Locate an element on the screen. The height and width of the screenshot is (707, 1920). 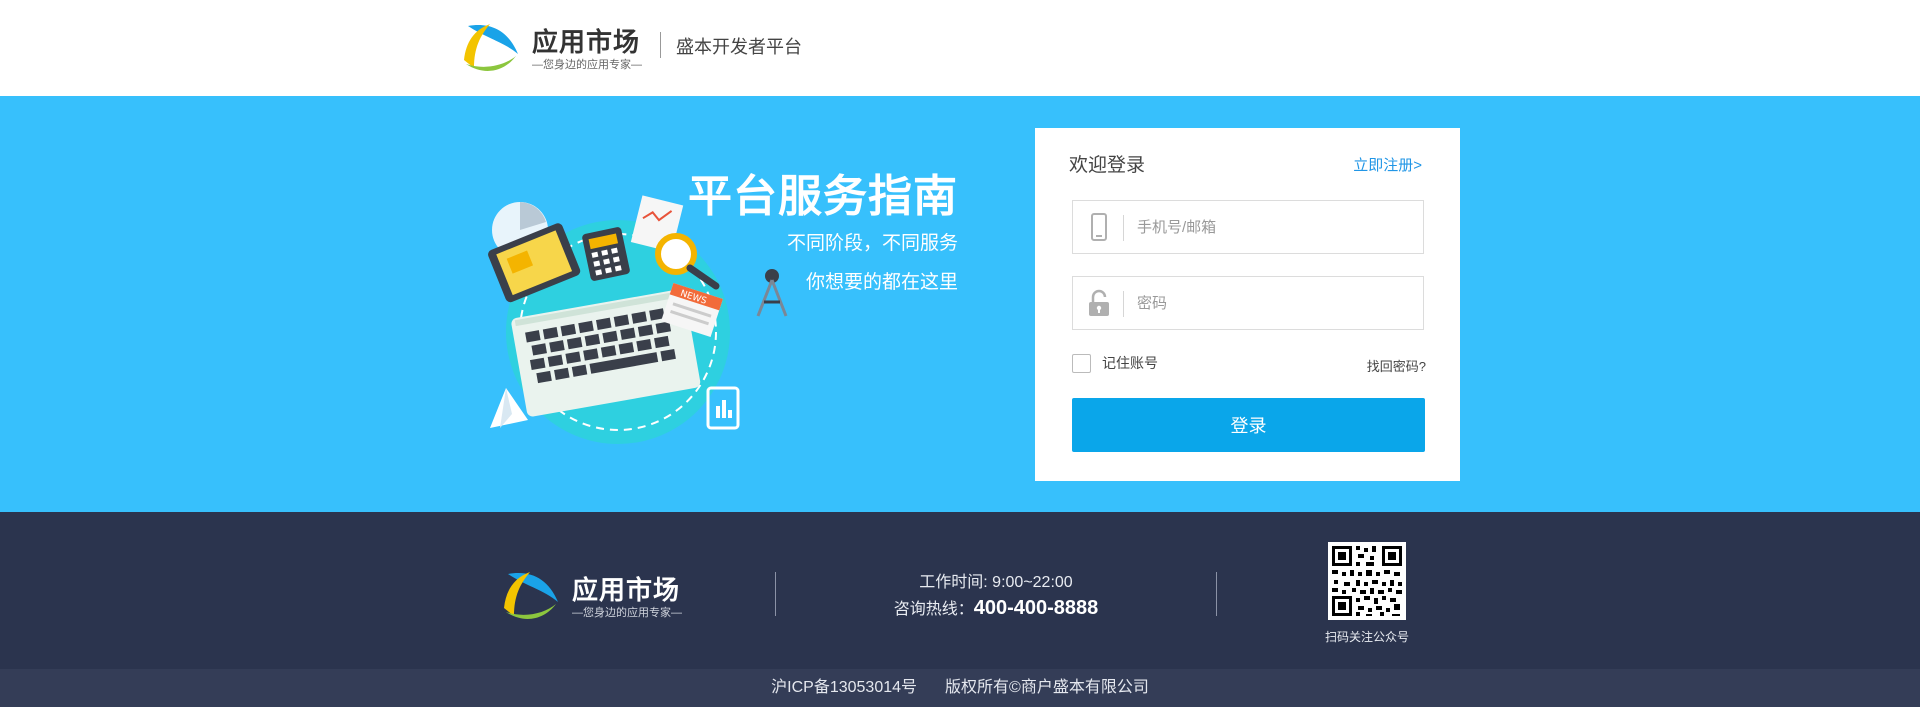
phone-icon is located at coordinates (1099, 227).